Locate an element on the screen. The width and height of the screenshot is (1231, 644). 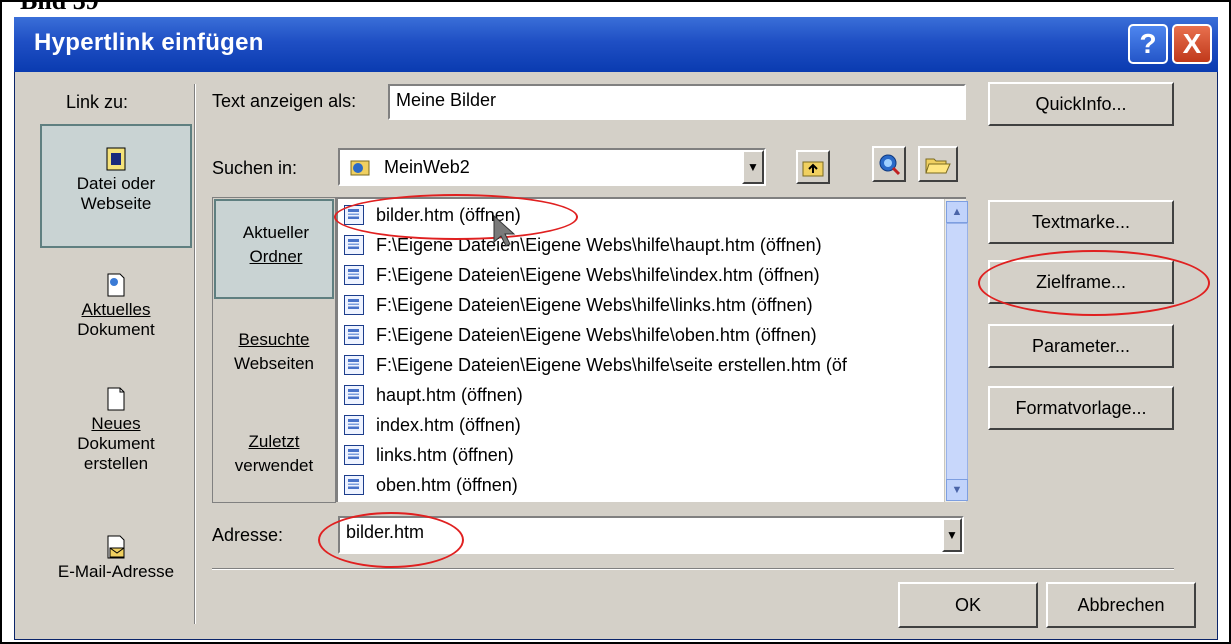
look-in-label: Suchen in: is located at coordinates (255, 168).